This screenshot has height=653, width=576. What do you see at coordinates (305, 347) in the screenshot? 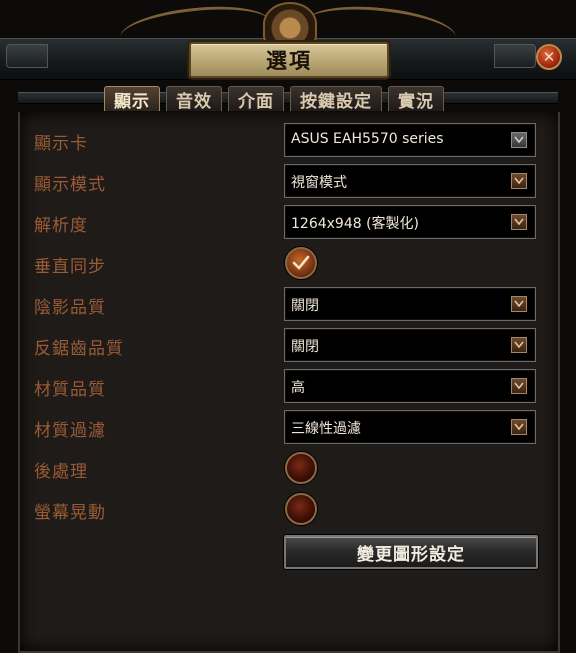
I see `antialias-quality-value: 關閉` at bounding box center [305, 347].